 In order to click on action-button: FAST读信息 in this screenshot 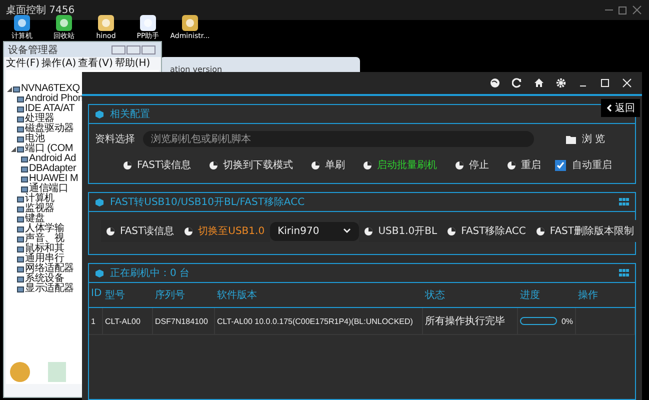, I will do `click(157, 165)`.